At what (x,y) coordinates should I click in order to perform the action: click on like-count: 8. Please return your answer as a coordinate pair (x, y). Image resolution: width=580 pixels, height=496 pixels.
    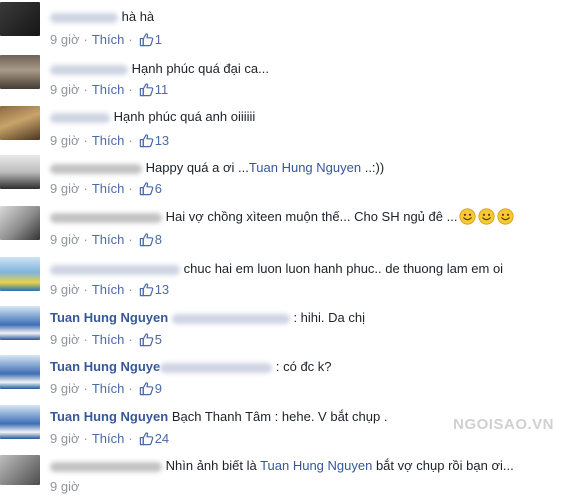
    Looking at the image, I should click on (158, 239).